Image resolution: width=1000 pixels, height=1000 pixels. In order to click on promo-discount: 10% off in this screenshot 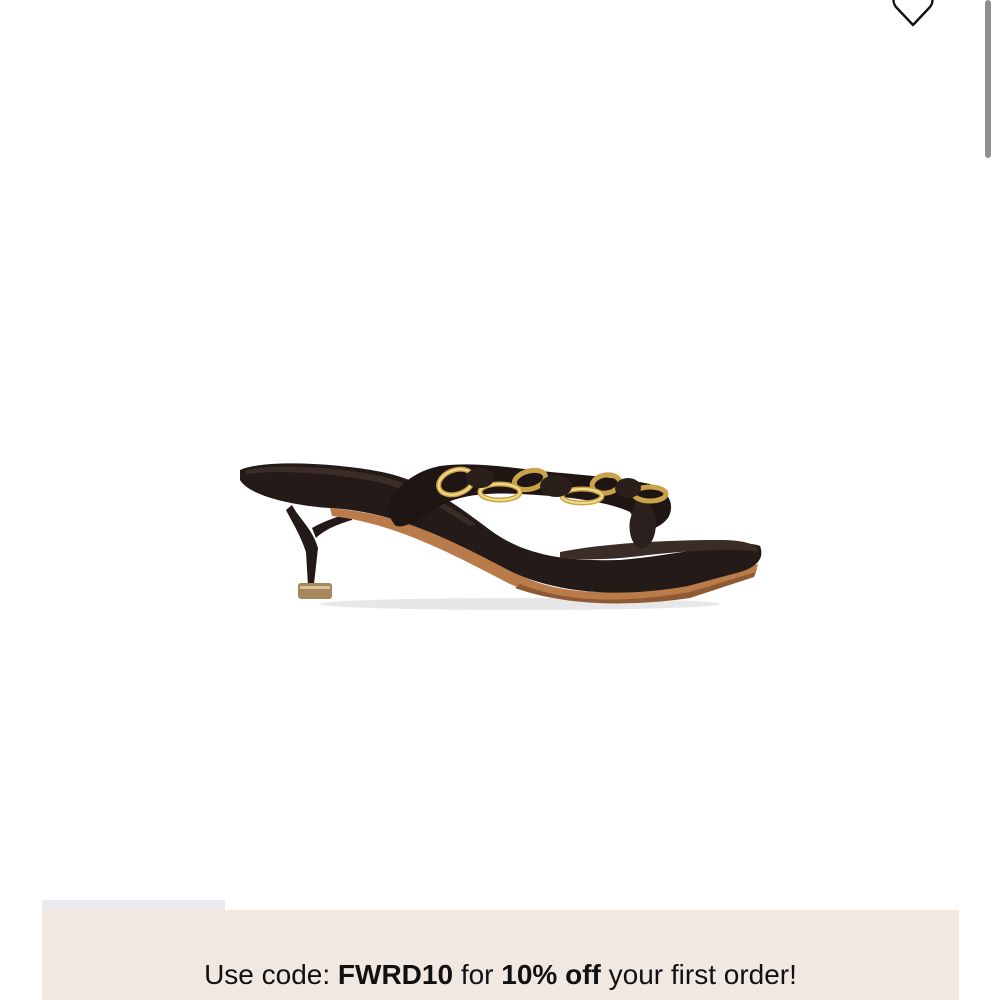, I will do `click(551, 974)`.